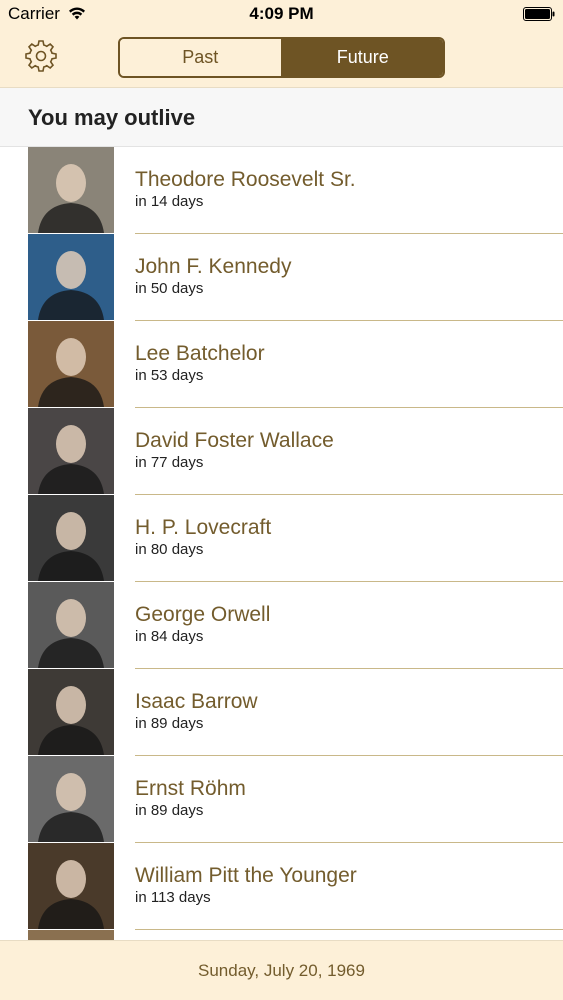 The image size is (563, 1000). I want to click on person-name: Lee Batchelor, so click(200, 353).